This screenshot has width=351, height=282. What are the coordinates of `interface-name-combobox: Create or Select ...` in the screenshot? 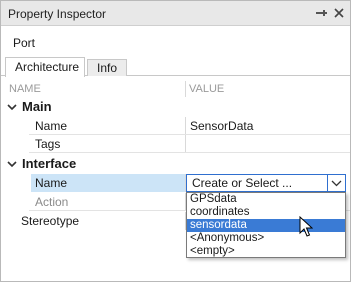 It's located at (266, 183).